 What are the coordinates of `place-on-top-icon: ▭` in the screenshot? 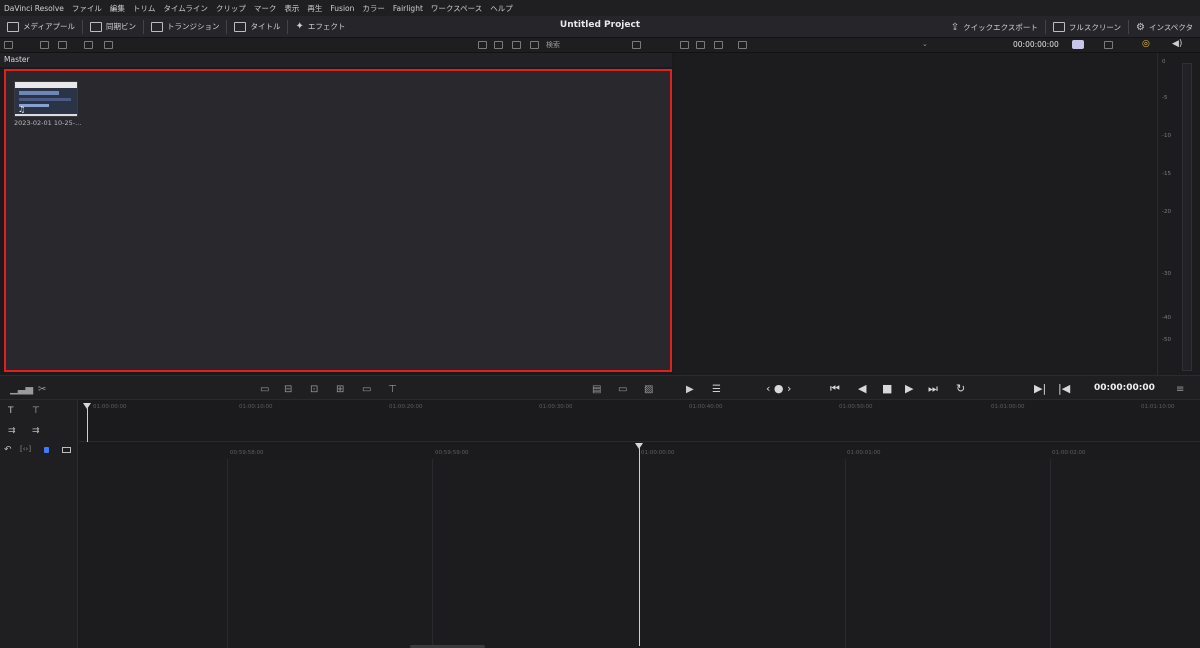 It's located at (366, 389).